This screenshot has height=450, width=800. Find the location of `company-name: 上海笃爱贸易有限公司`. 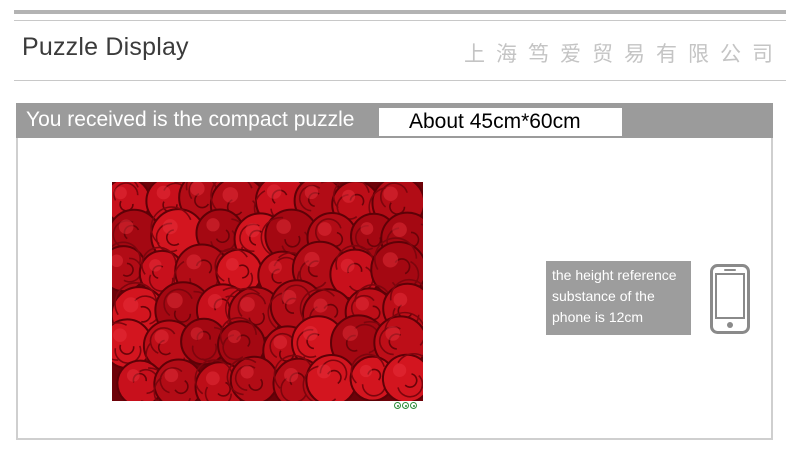

company-name: 上海笃爱贸易有限公司 is located at coordinates (624, 54).